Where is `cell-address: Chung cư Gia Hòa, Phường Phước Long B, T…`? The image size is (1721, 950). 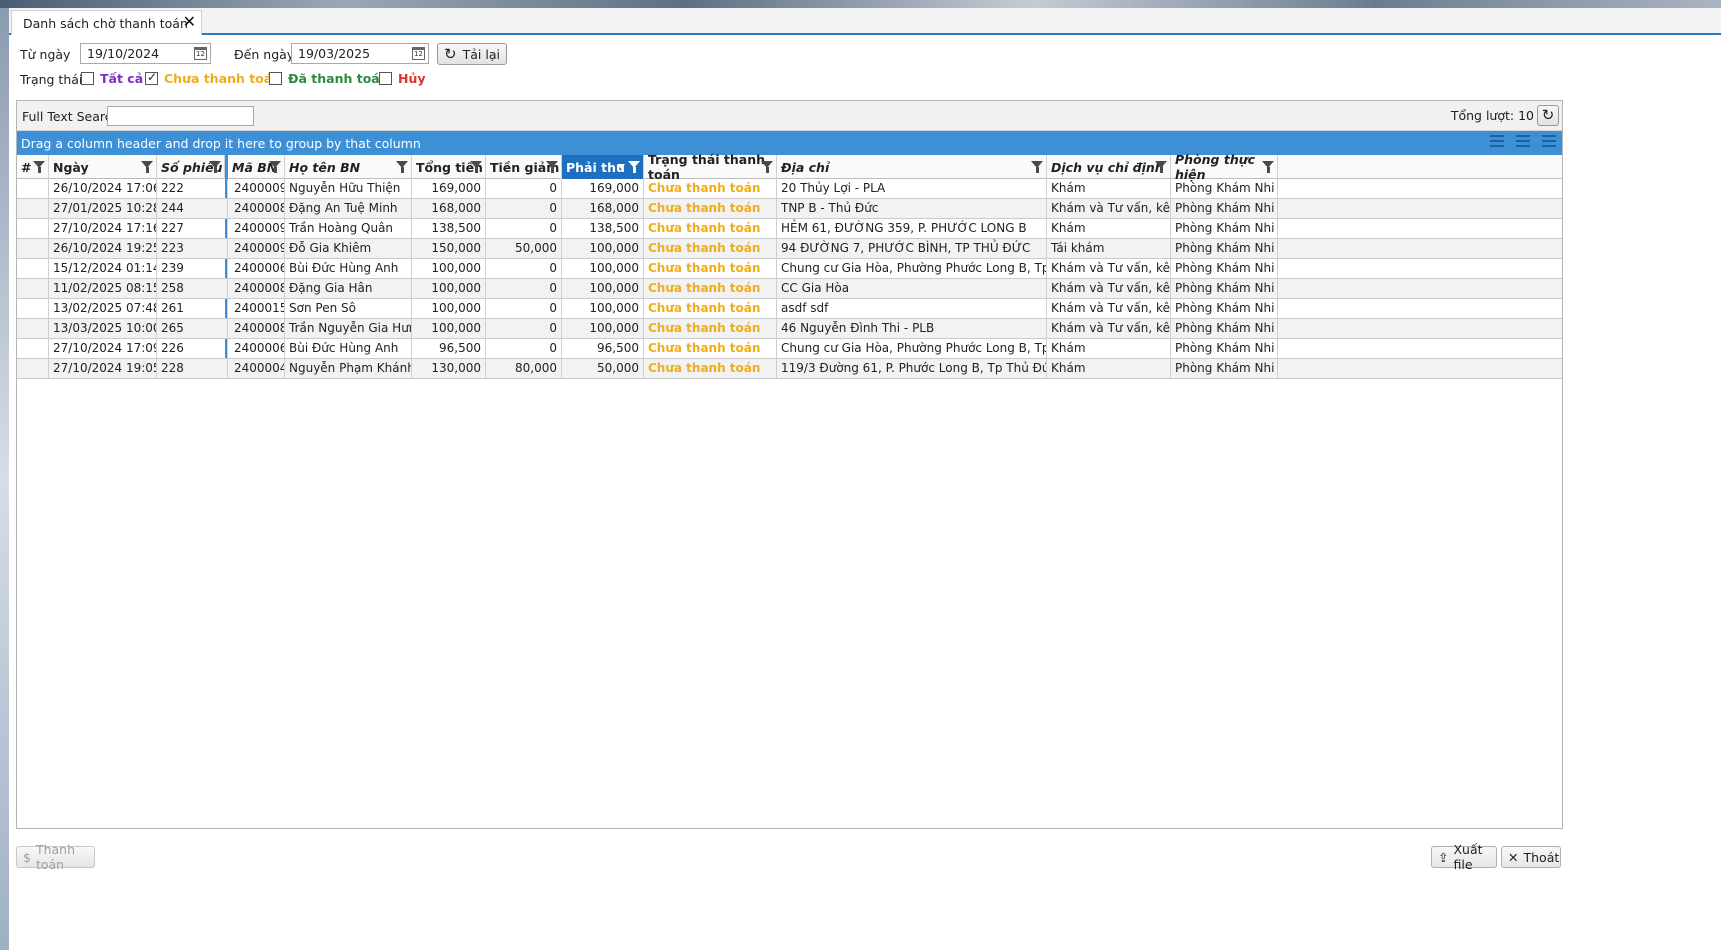
cell-address: Chung cư Gia Hòa, Phường Phước Long B, T… is located at coordinates (912, 269).